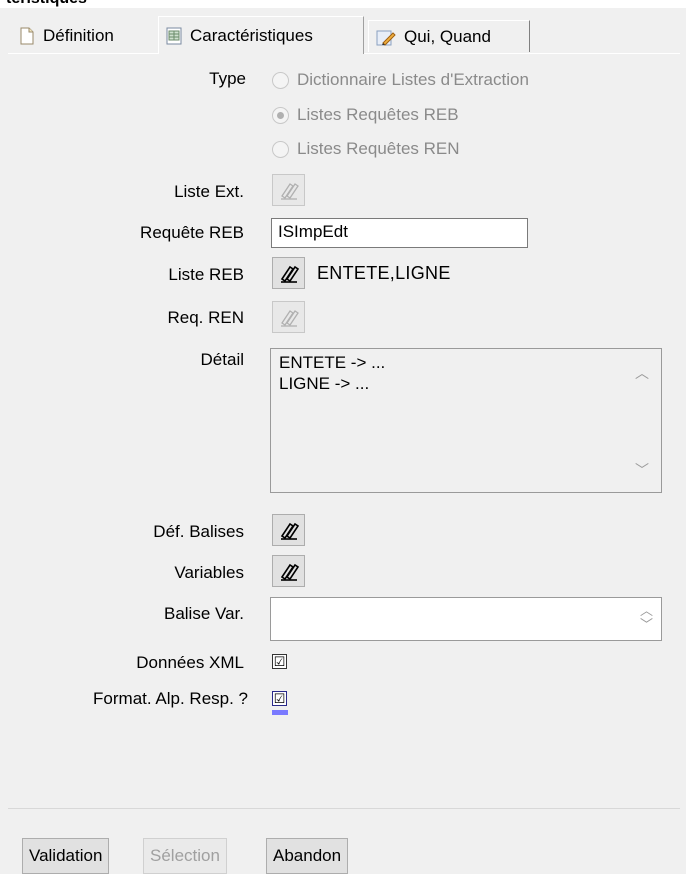 This screenshot has width=686, height=874. What do you see at coordinates (174, 35) in the screenshot?
I see `grid-document-icon` at bounding box center [174, 35].